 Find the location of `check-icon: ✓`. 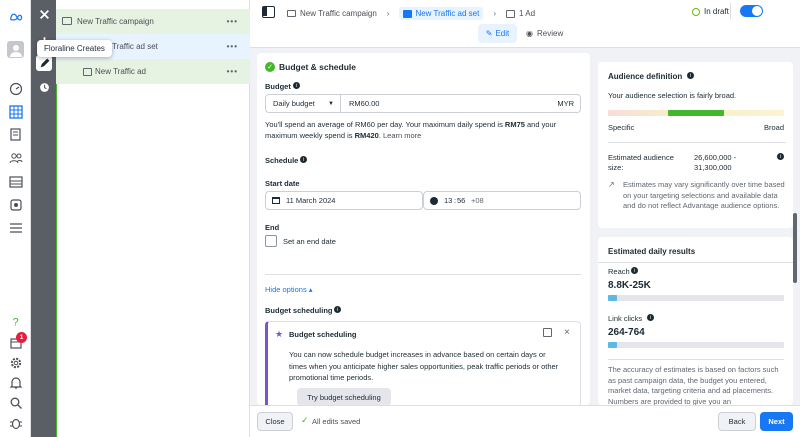

check-icon: ✓ is located at coordinates (305, 420).